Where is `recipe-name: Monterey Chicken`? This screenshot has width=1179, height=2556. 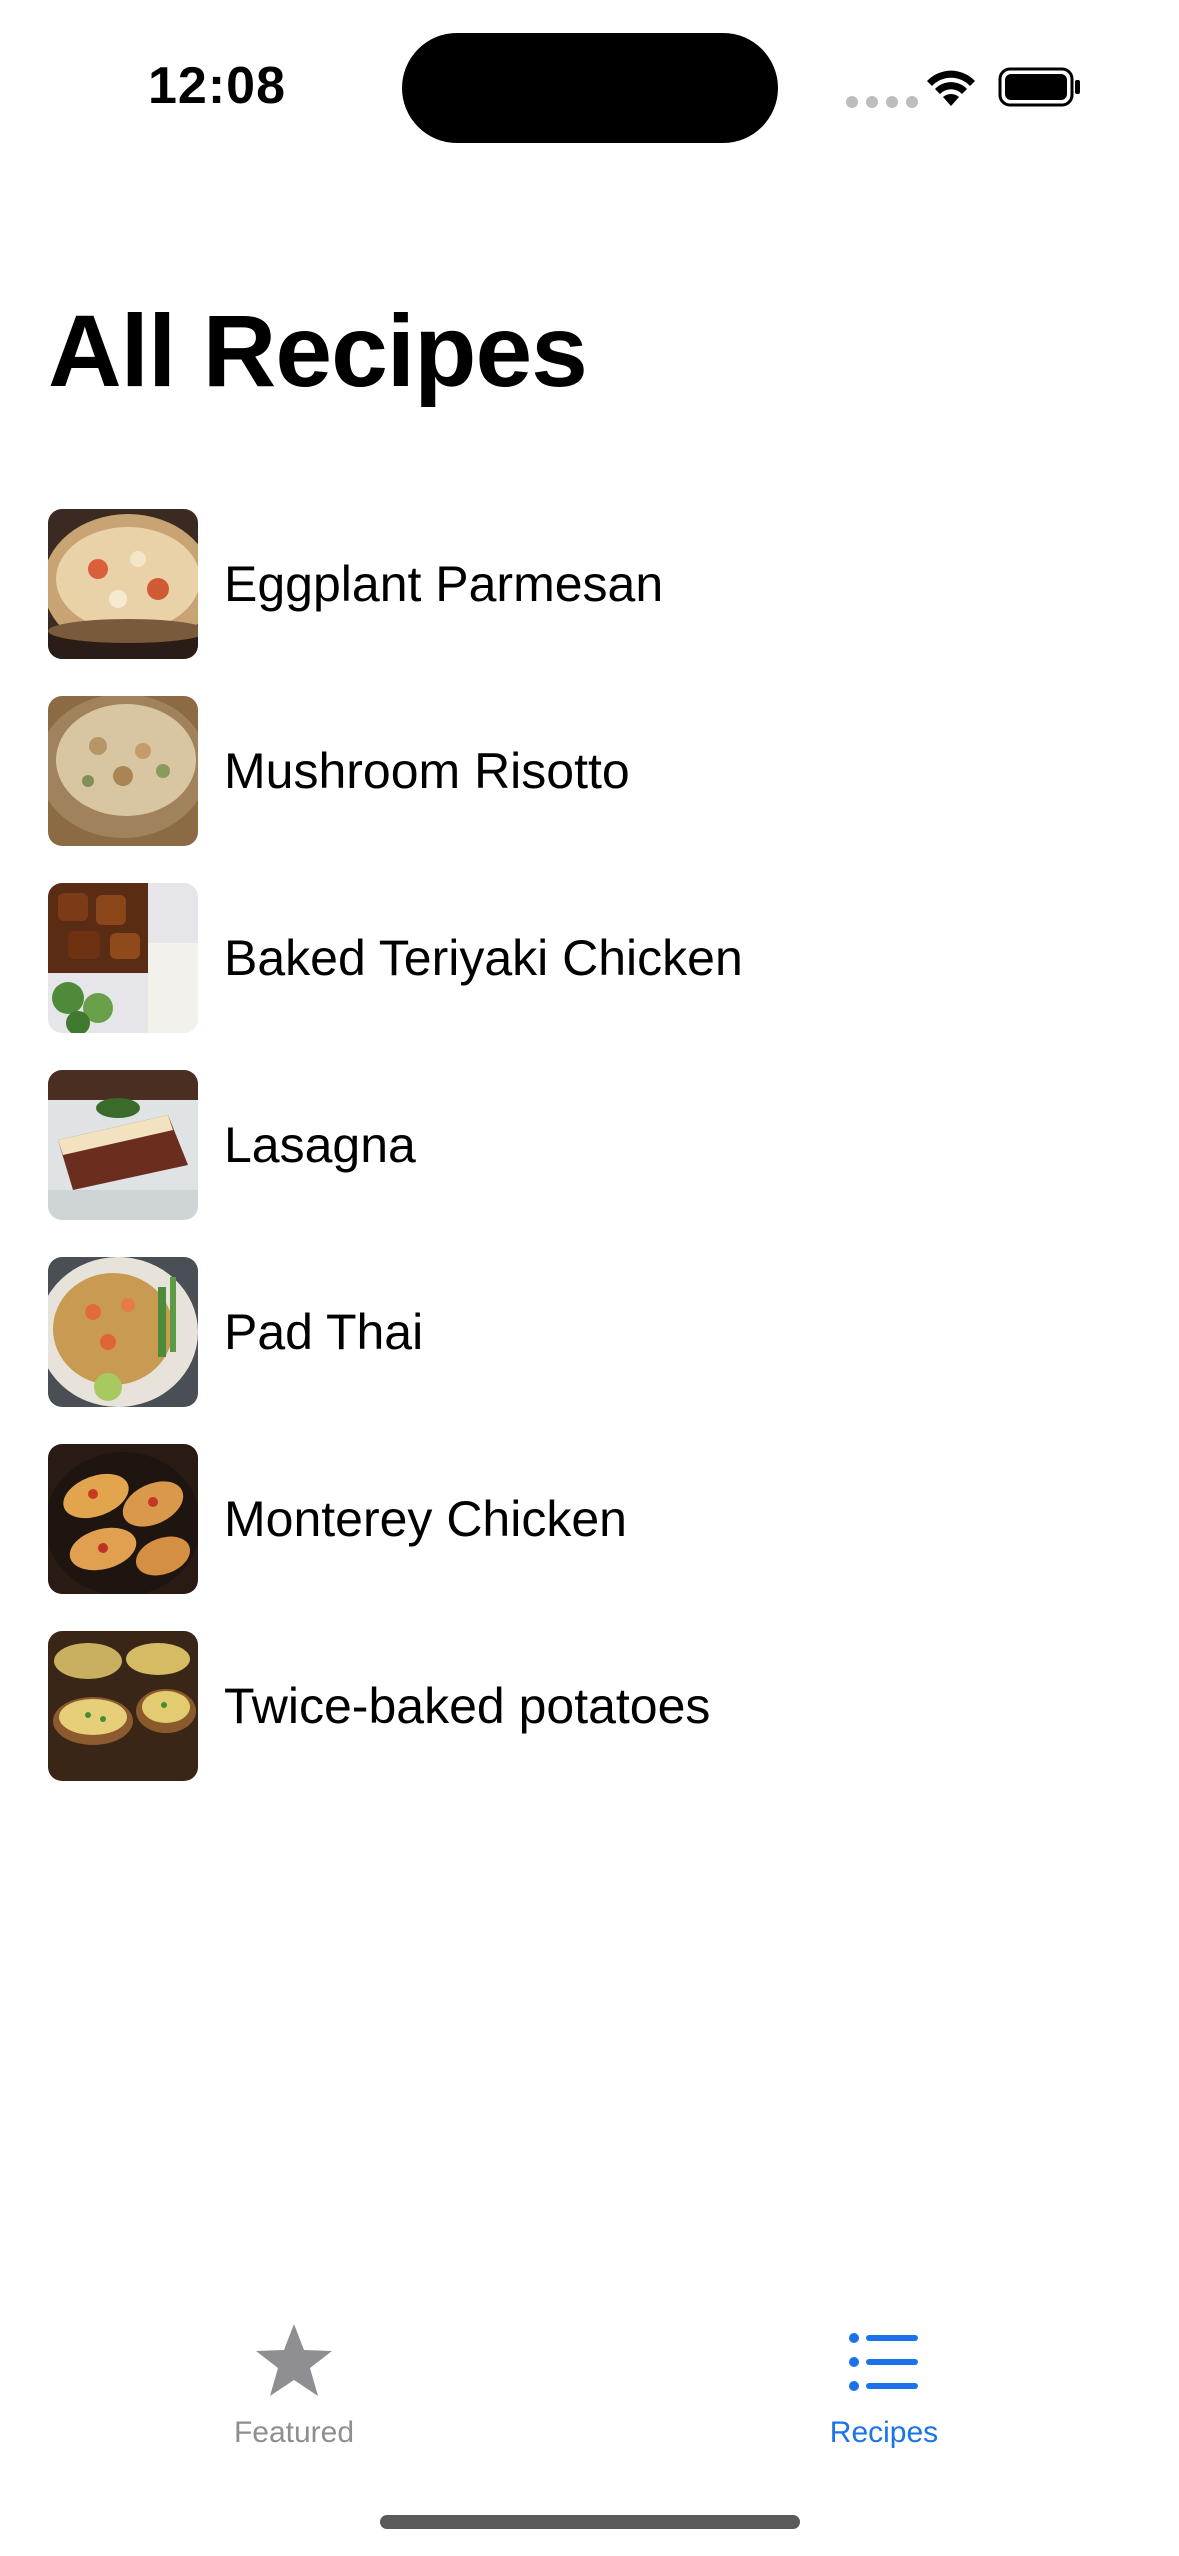 recipe-name: Monterey Chicken is located at coordinates (425, 1518).